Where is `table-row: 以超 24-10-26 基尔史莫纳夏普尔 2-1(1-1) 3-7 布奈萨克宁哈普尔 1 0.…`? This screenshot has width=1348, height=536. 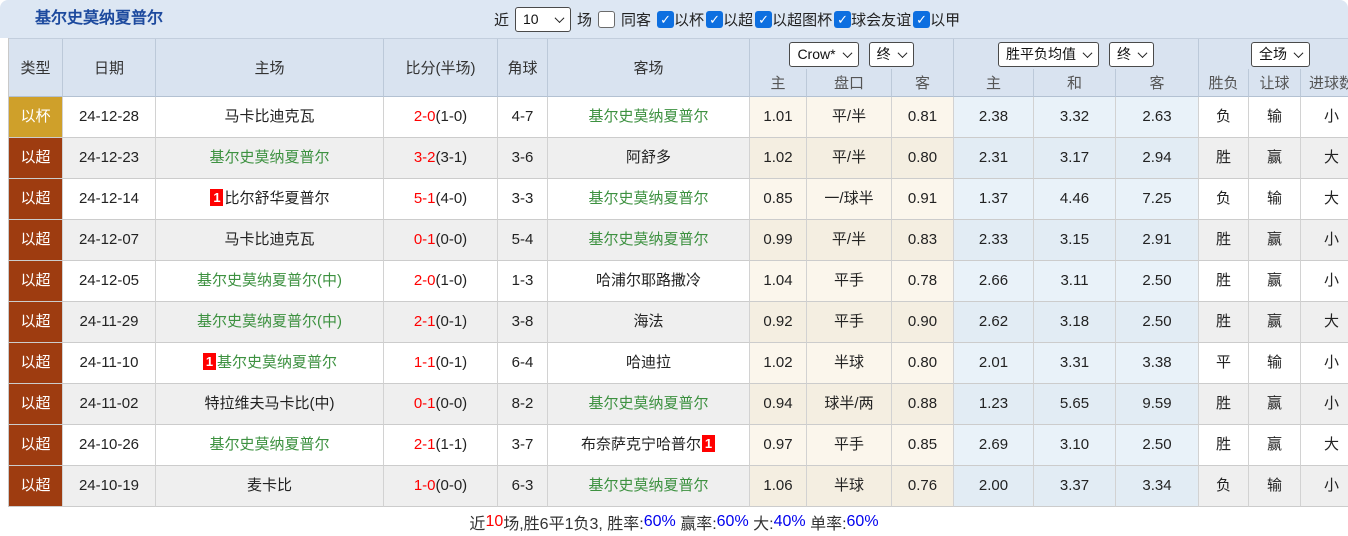
table-row: 以超 24-10-26 基尔史莫纳夏普尔 2-1(1-1) 3-7 布奈萨克宁哈普尔 1 0.… is located at coordinates (678, 445).